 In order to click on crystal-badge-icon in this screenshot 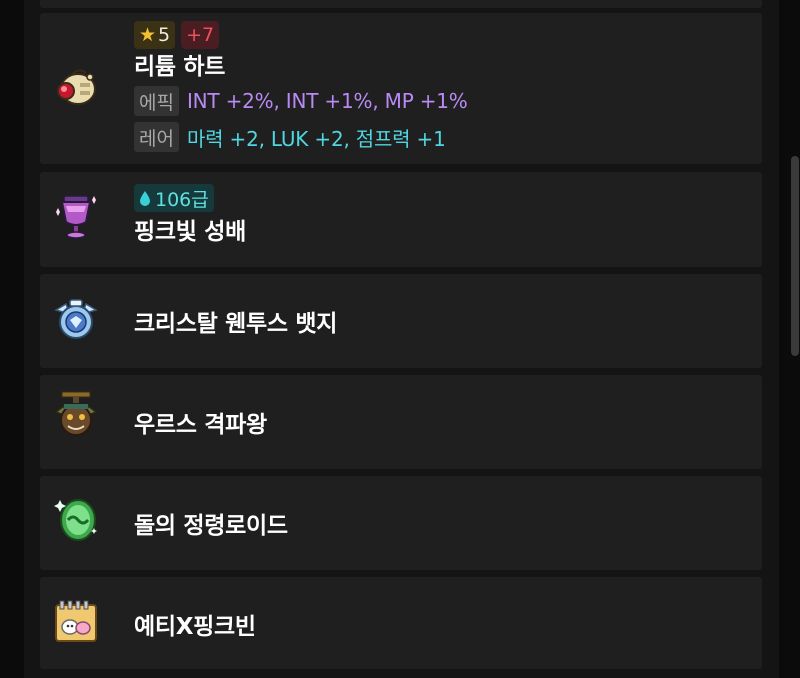, I will do `click(76, 319)`.